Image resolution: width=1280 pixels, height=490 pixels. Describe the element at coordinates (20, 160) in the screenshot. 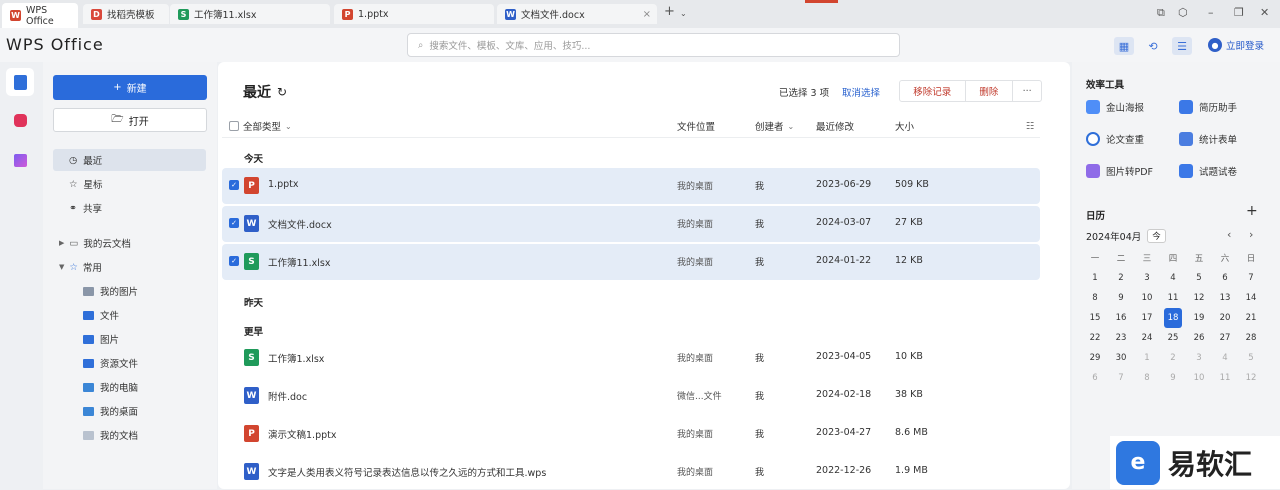

I see `apps-icon` at that location.